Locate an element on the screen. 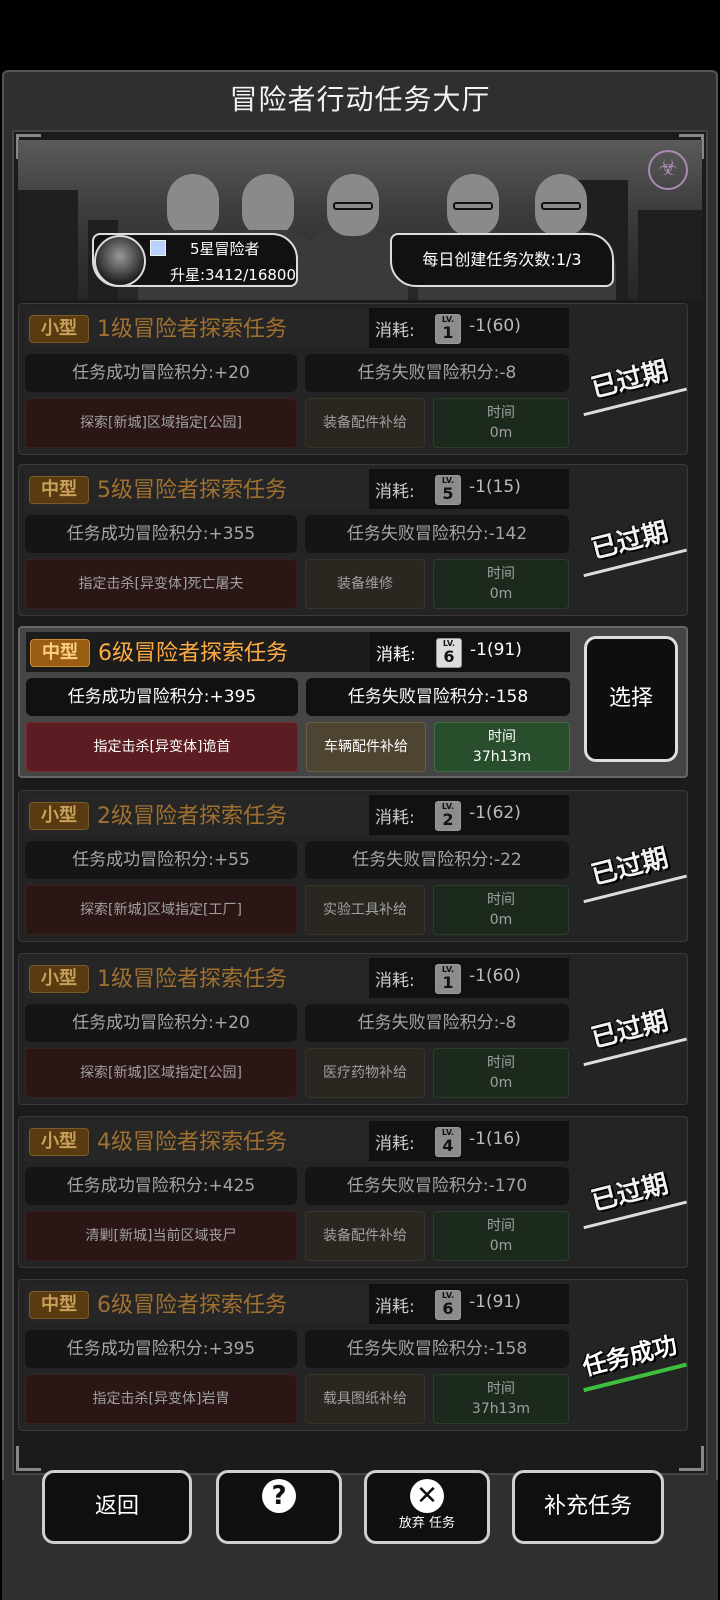  mission-supply: 载具图纸补给 is located at coordinates (365, 1399).